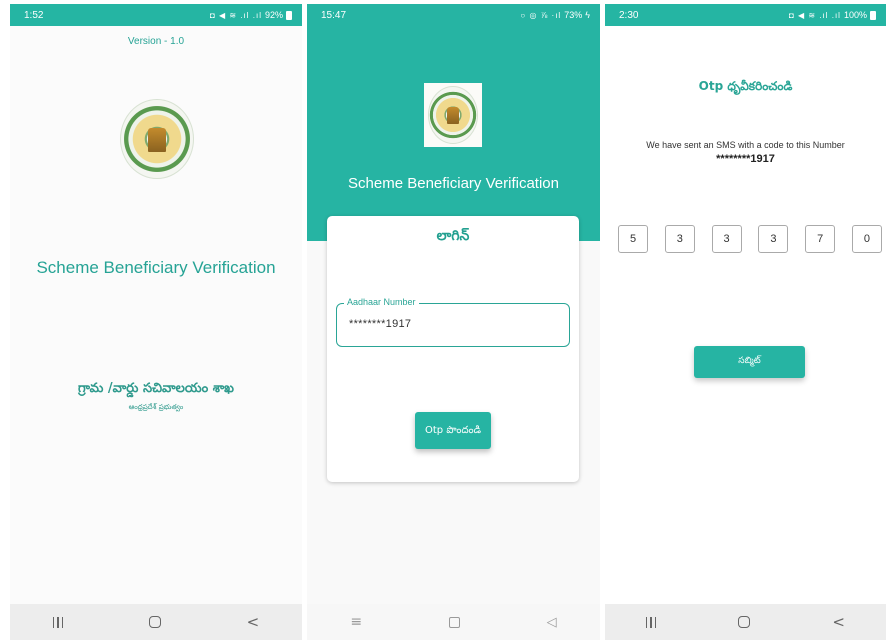  What do you see at coordinates (334, 15) in the screenshot?
I see `status-time: 15:47` at bounding box center [334, 15].